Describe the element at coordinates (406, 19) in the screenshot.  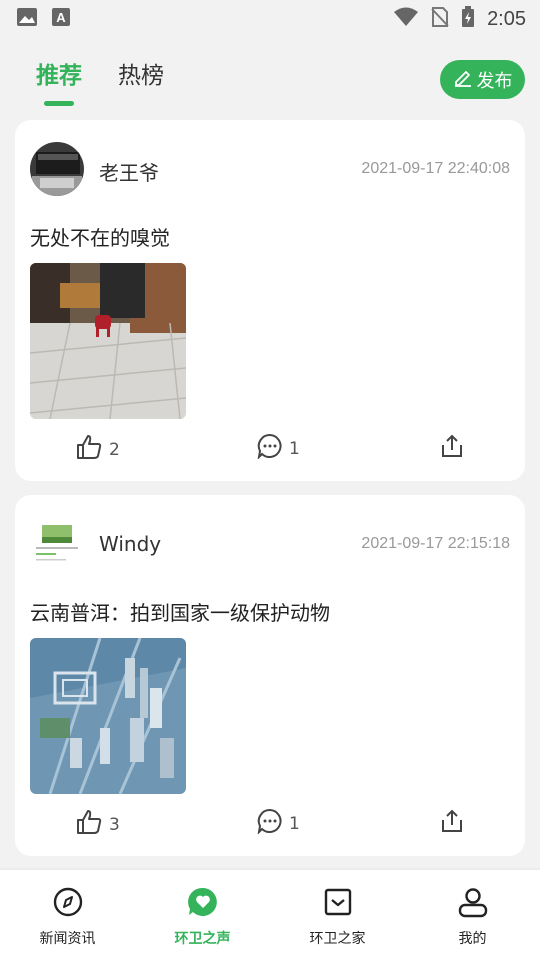
I see `wifi-icon` at that location.